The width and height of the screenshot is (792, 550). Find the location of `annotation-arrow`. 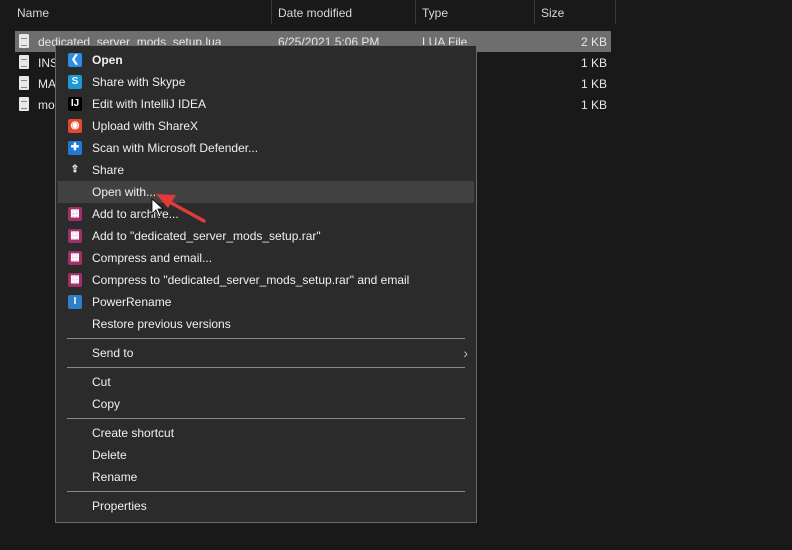

annotation-arrow is located at coordinates (178, 208).